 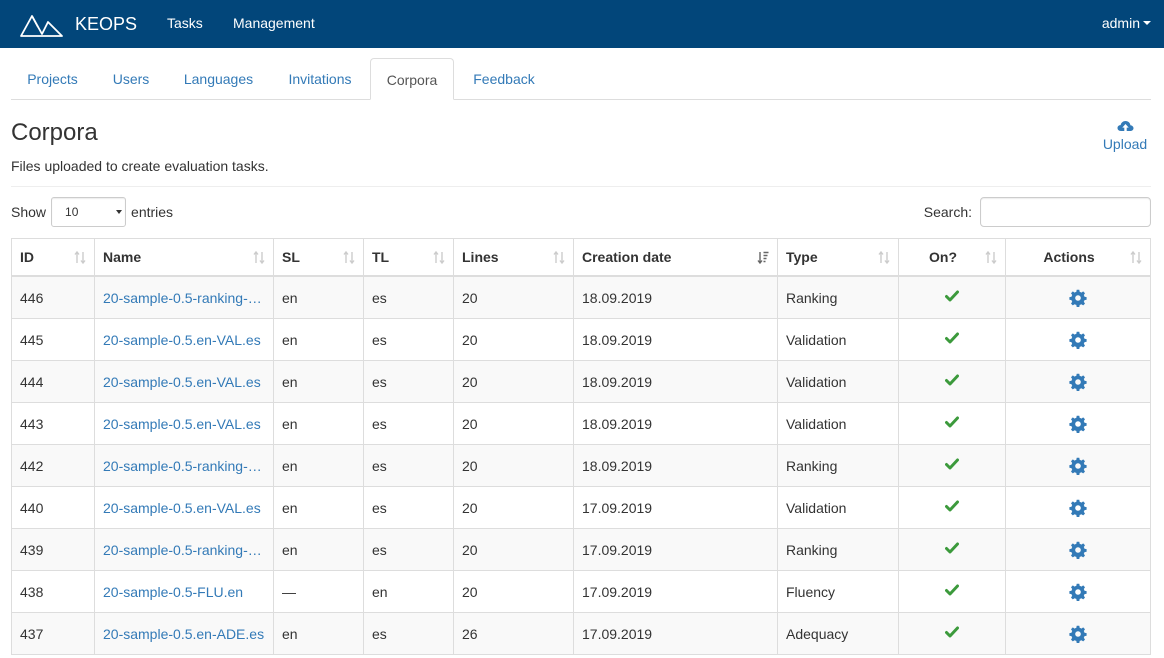 I want to click on column-header-actions: Actions, so click(x=1078, y=257).